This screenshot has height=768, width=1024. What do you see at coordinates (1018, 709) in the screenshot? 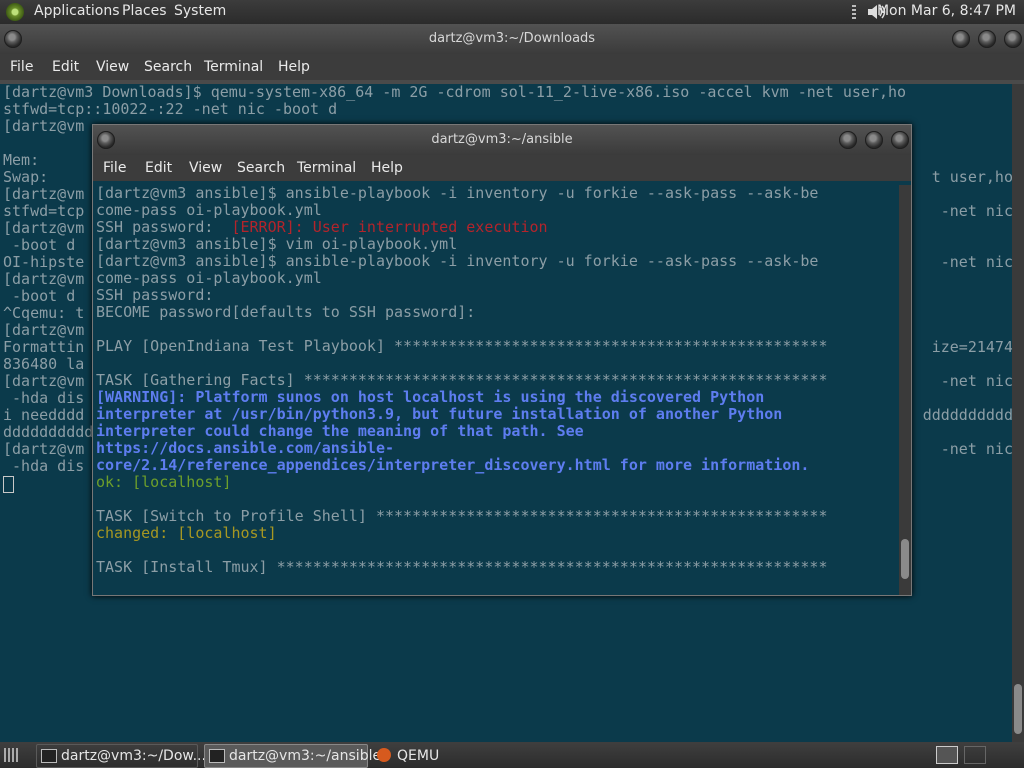
I see `downloads-scroll-thumb` at bounding box center [1018, 709].